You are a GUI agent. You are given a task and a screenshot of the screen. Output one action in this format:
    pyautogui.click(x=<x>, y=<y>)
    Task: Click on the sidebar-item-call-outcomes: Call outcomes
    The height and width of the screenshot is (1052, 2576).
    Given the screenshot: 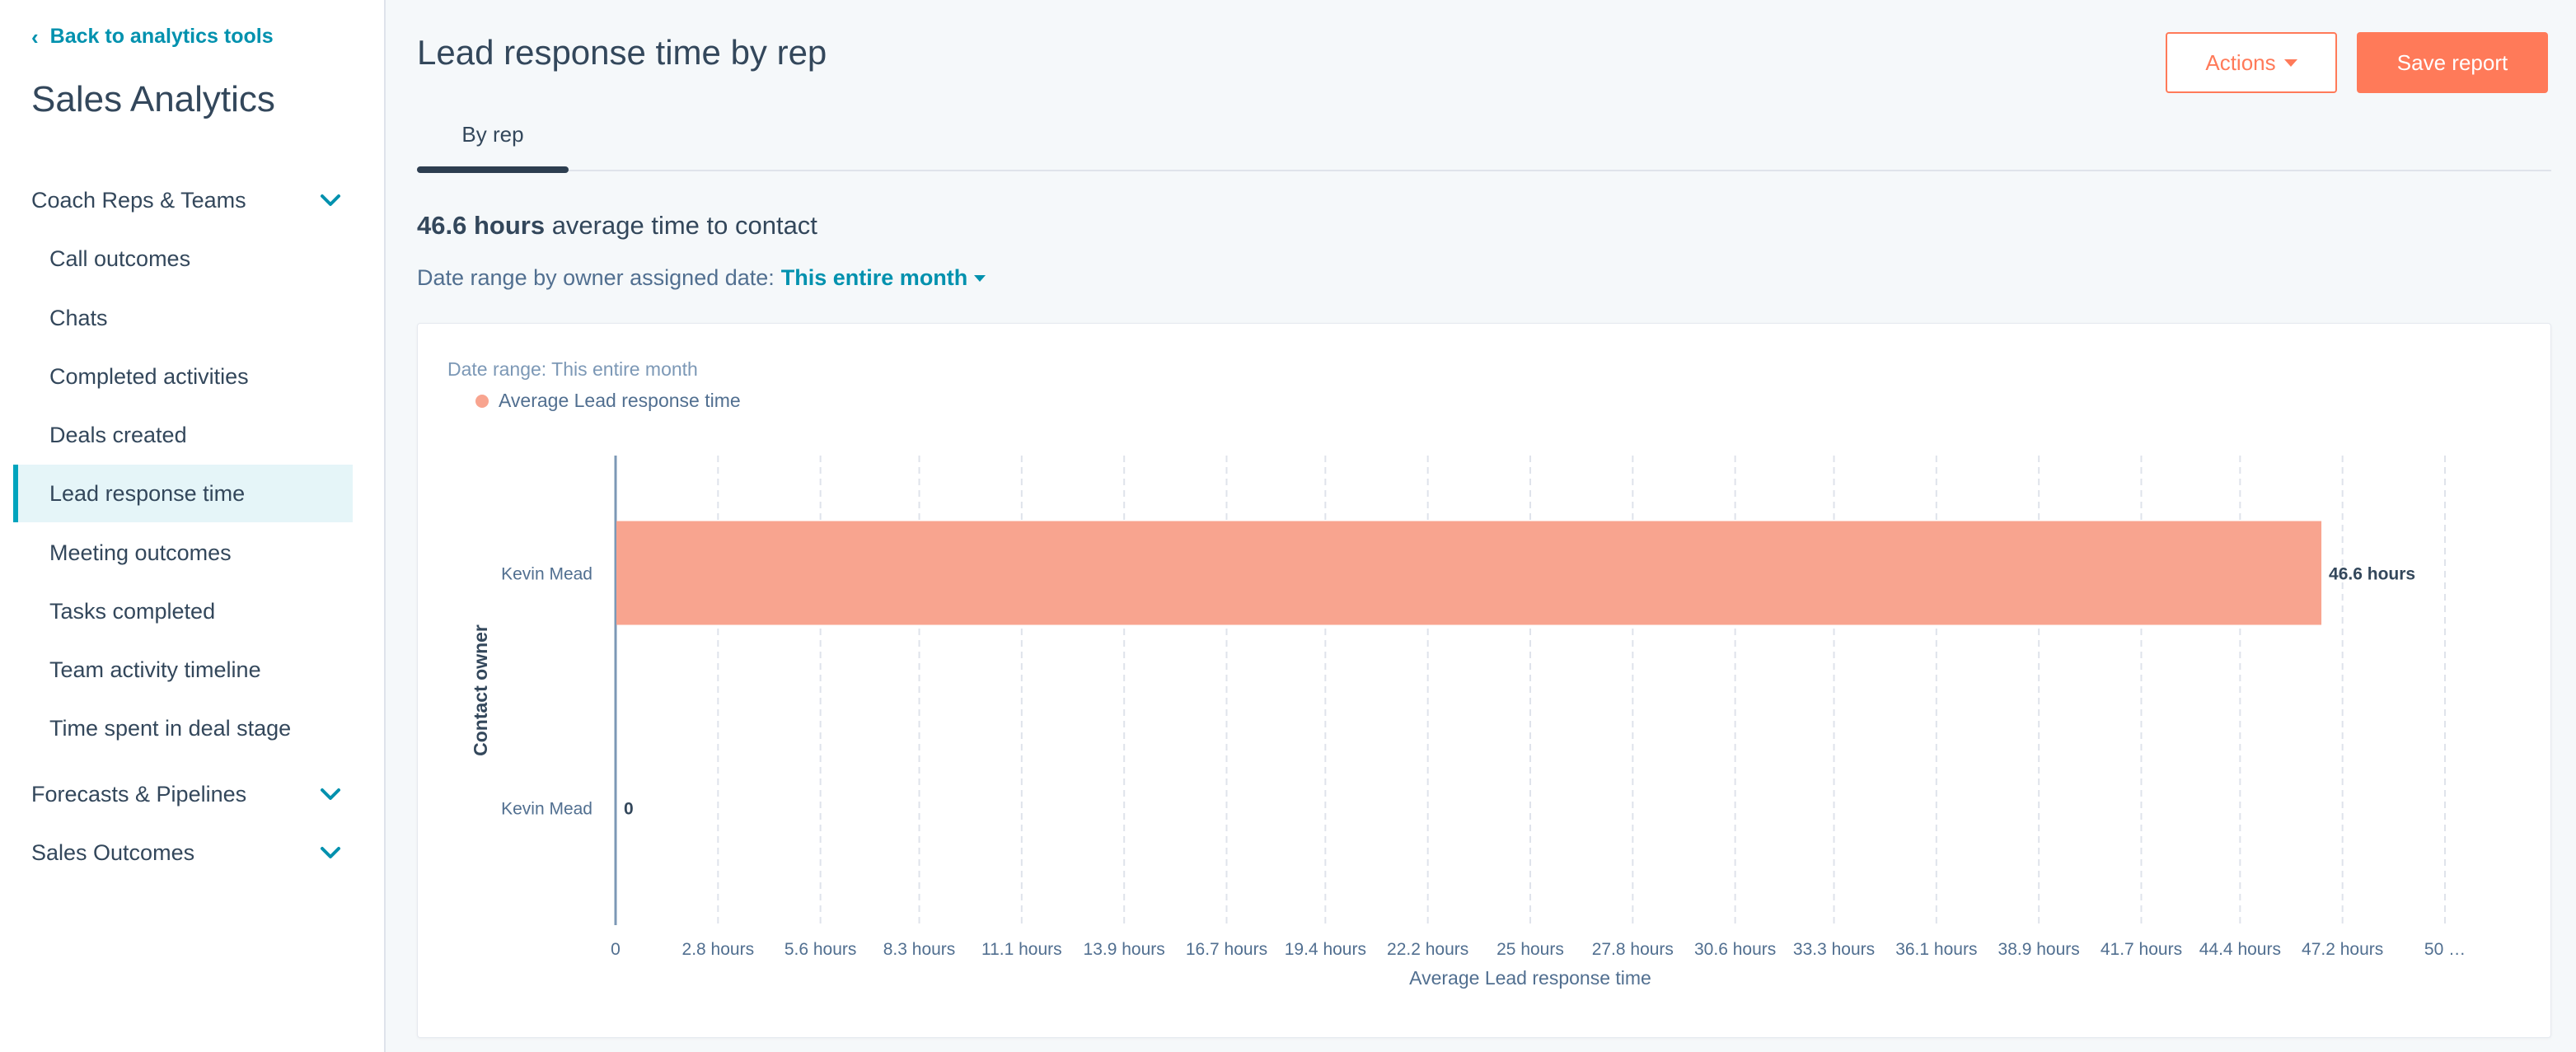 What is the action you would take?
    pyautogui.click(x=183, y=259)
    